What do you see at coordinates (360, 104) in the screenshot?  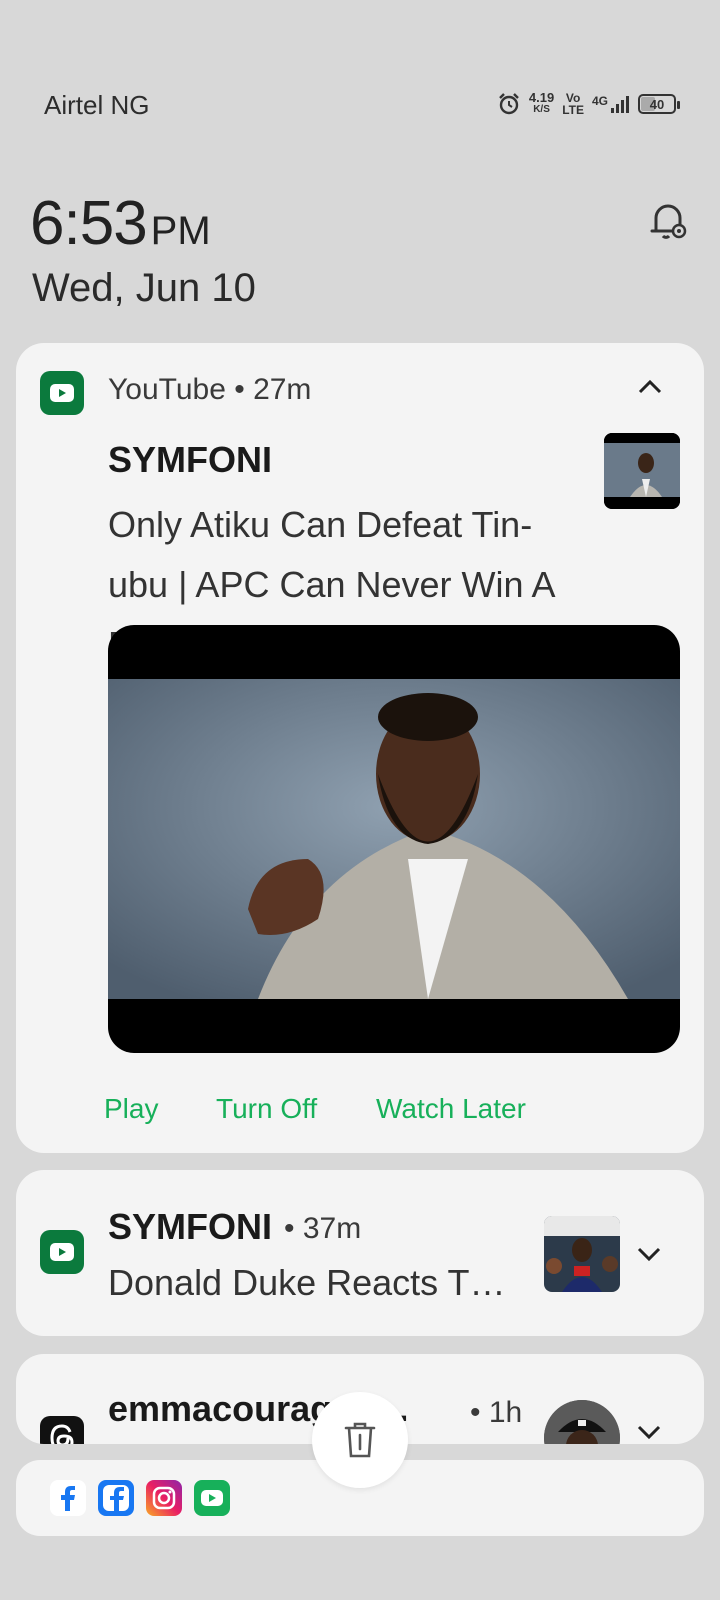 I see `status-bar: Airtel NG 4.19 K/S Vo LTE 4G 40` at bounding box center [360, 104].